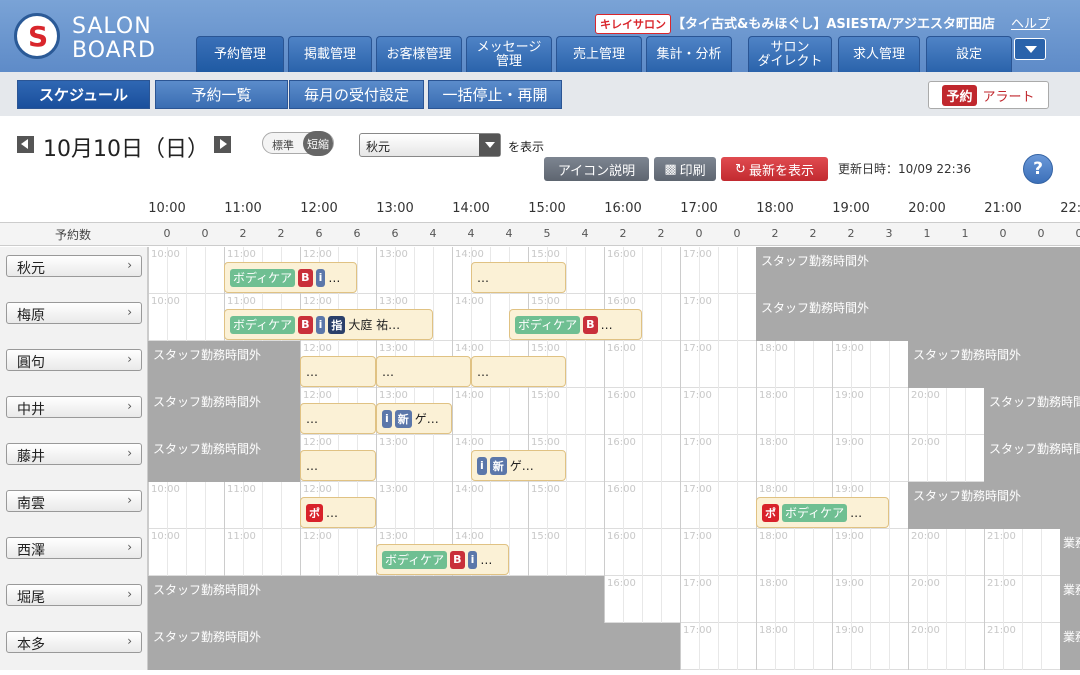 Image resolution: width=1080 pixels, height=675 pixels. Describe the element at coordinates (221, 94) in the screenshot. I see `sub-tab-1: 予約一覧` at that location.